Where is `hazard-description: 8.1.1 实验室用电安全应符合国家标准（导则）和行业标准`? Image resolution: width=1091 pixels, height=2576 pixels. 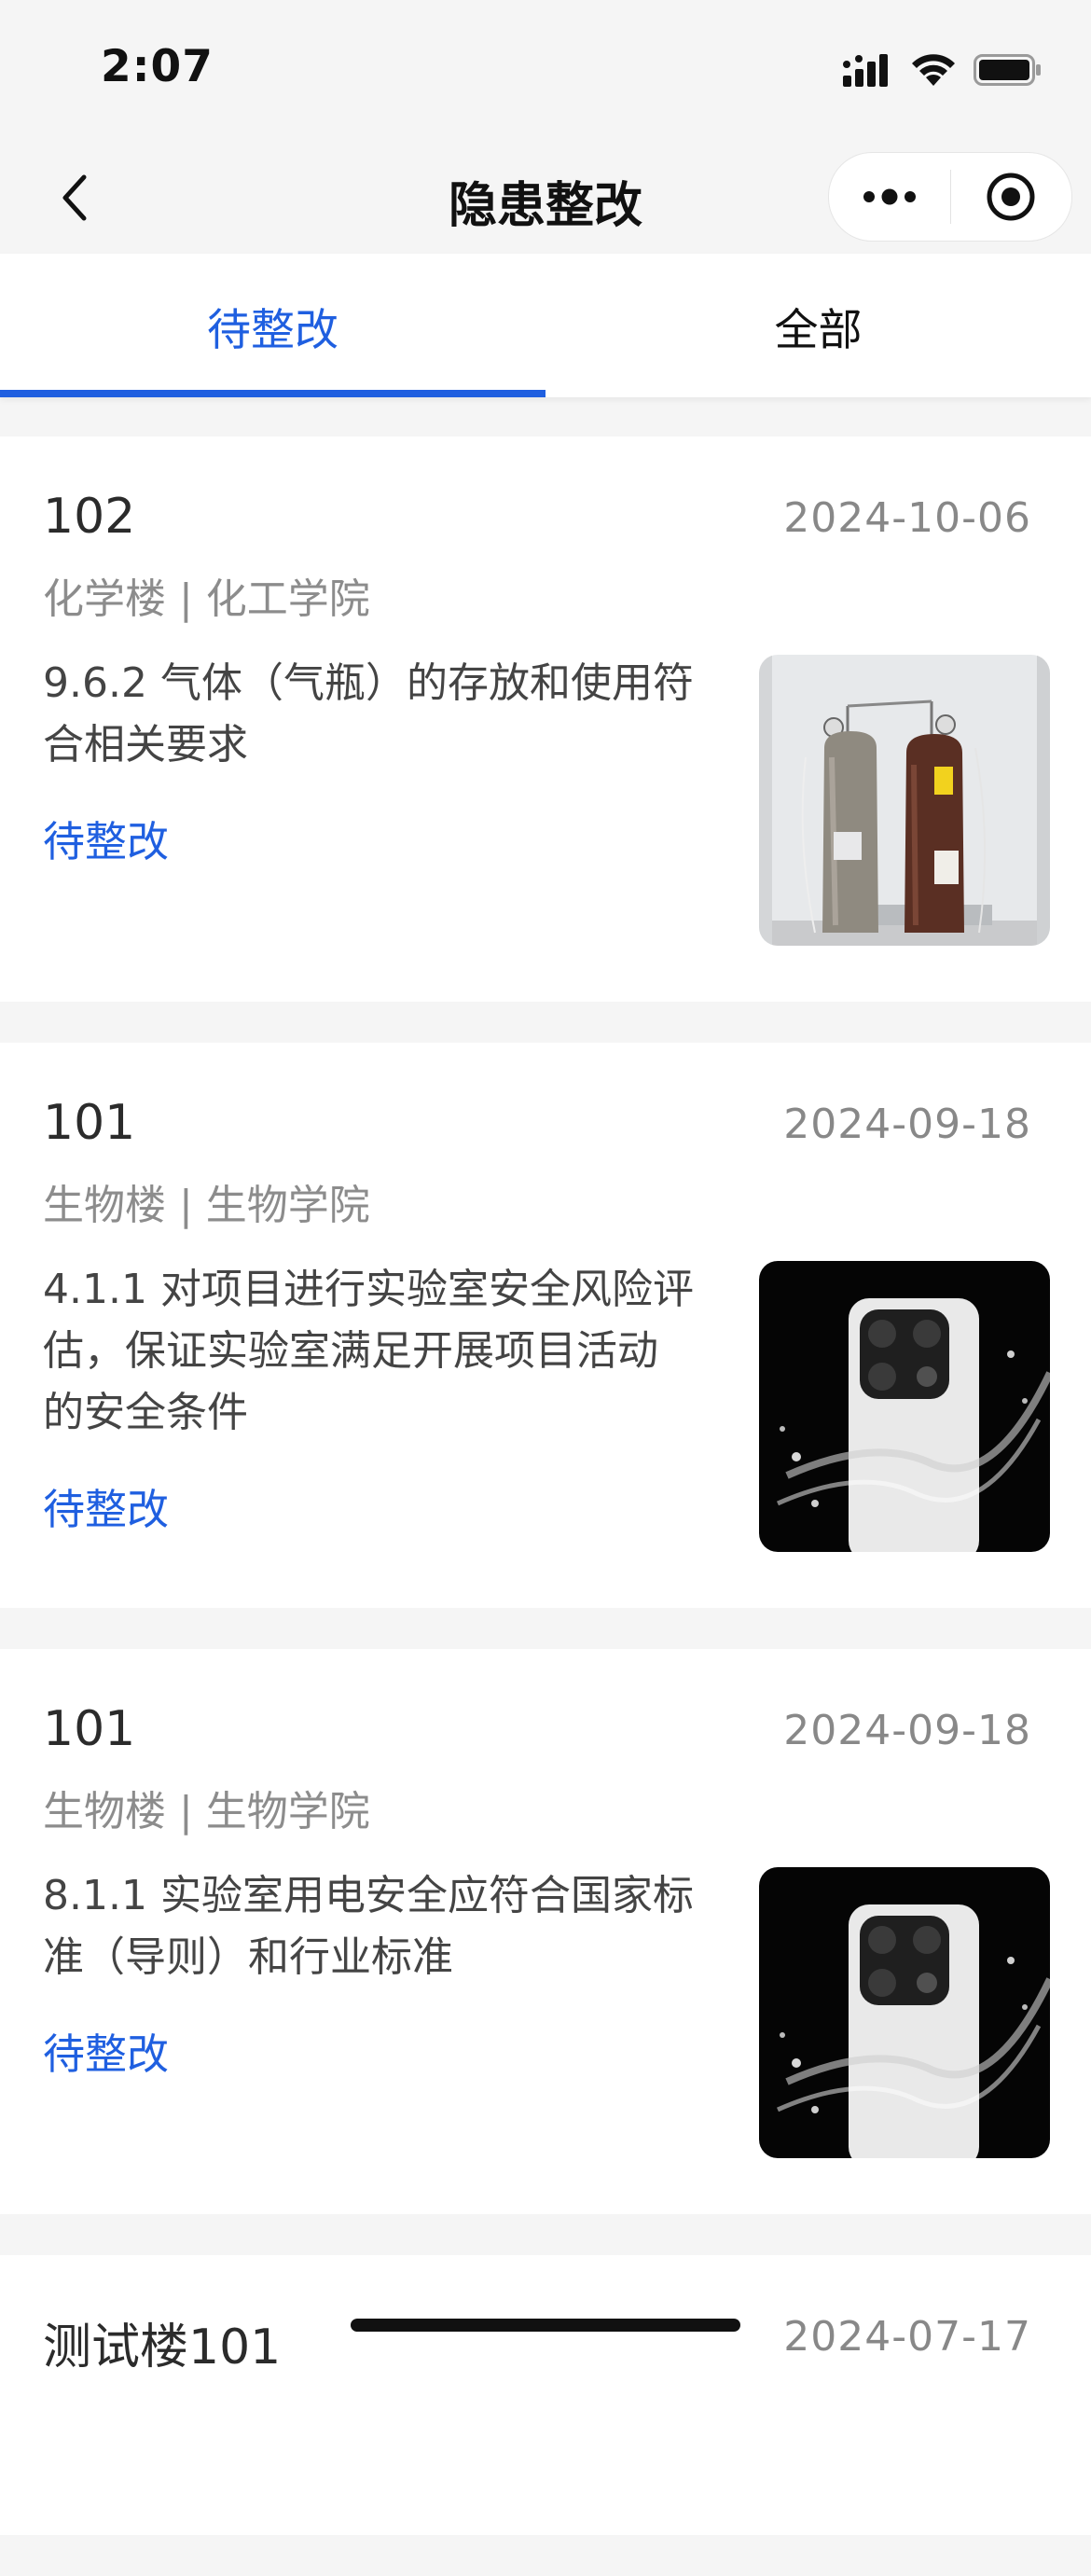
hazard-description: 8.1.1 实验室用电安全应符合国家标准（导则）和行业标准 is located at coordinates (368, 1926).